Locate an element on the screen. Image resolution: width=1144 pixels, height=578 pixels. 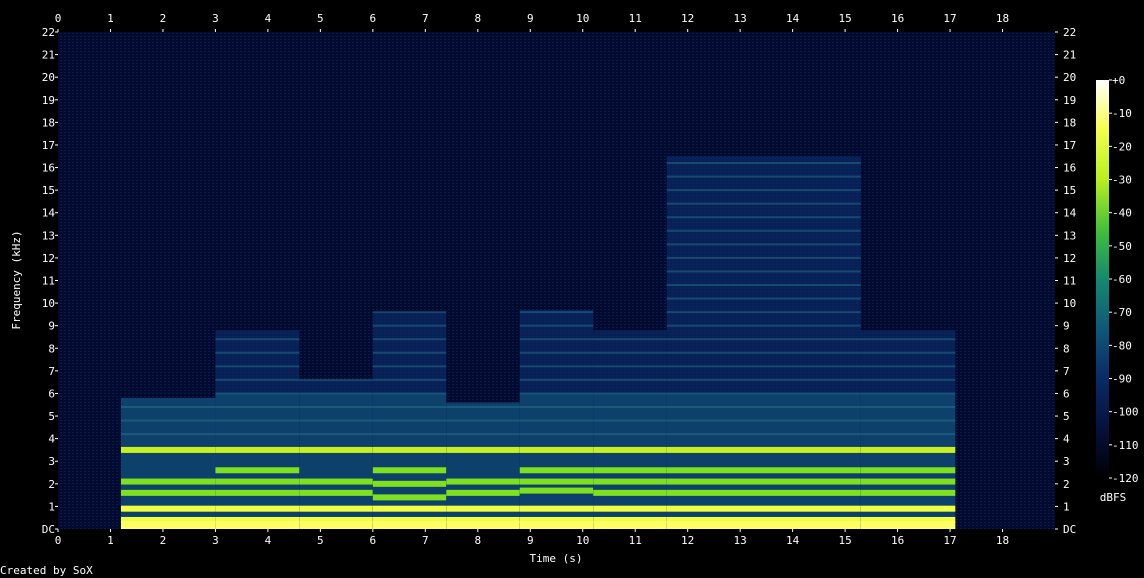
credit-text: Created by SoX is located at coordinates (46, 570).